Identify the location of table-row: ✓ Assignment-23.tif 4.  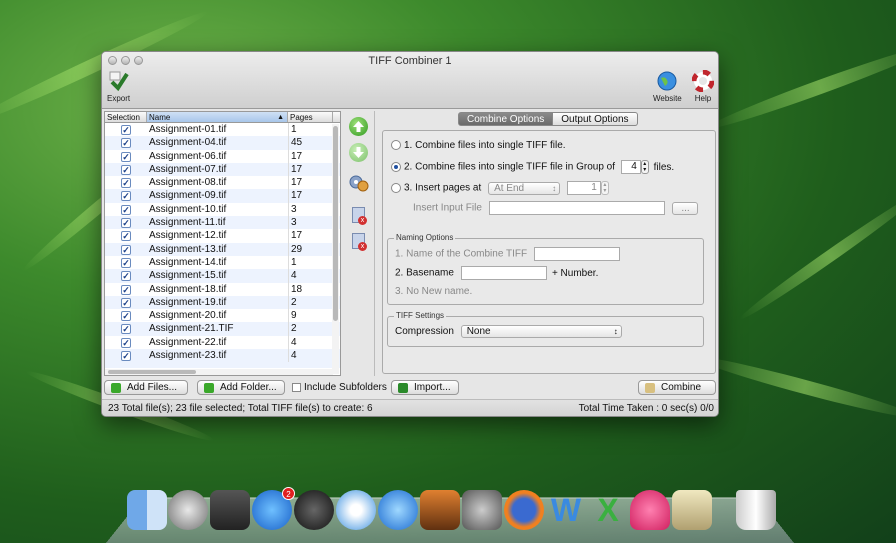
(222, 356).